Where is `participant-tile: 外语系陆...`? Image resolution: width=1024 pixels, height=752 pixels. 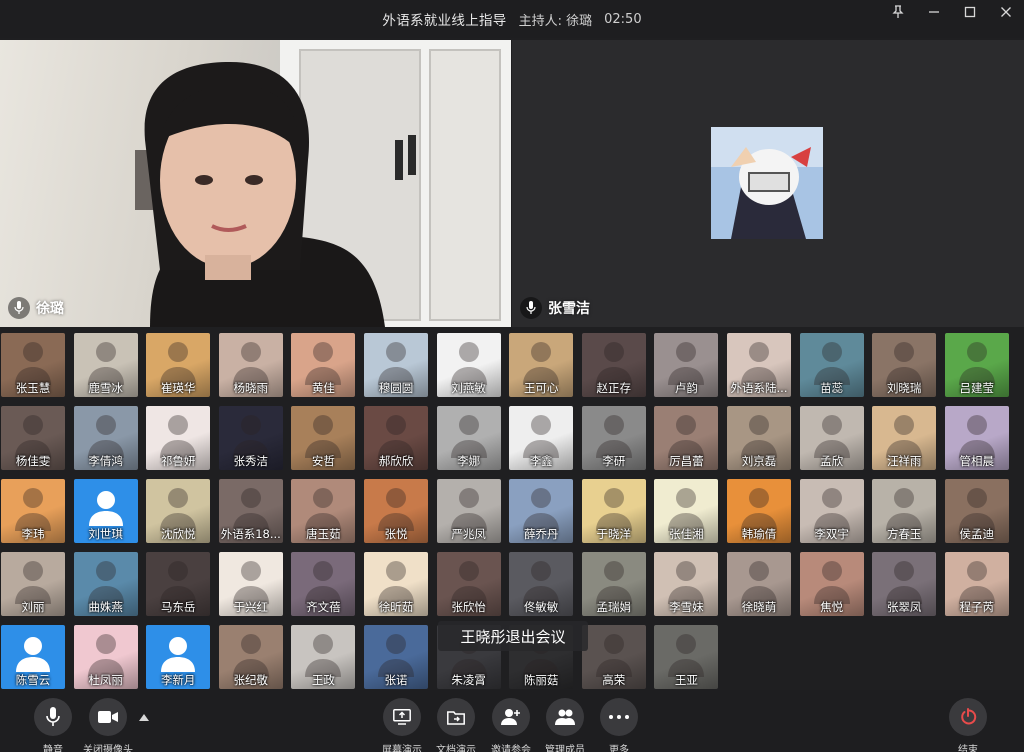 participant-tile: 外语系陆... is located at coordinates (759, 365).